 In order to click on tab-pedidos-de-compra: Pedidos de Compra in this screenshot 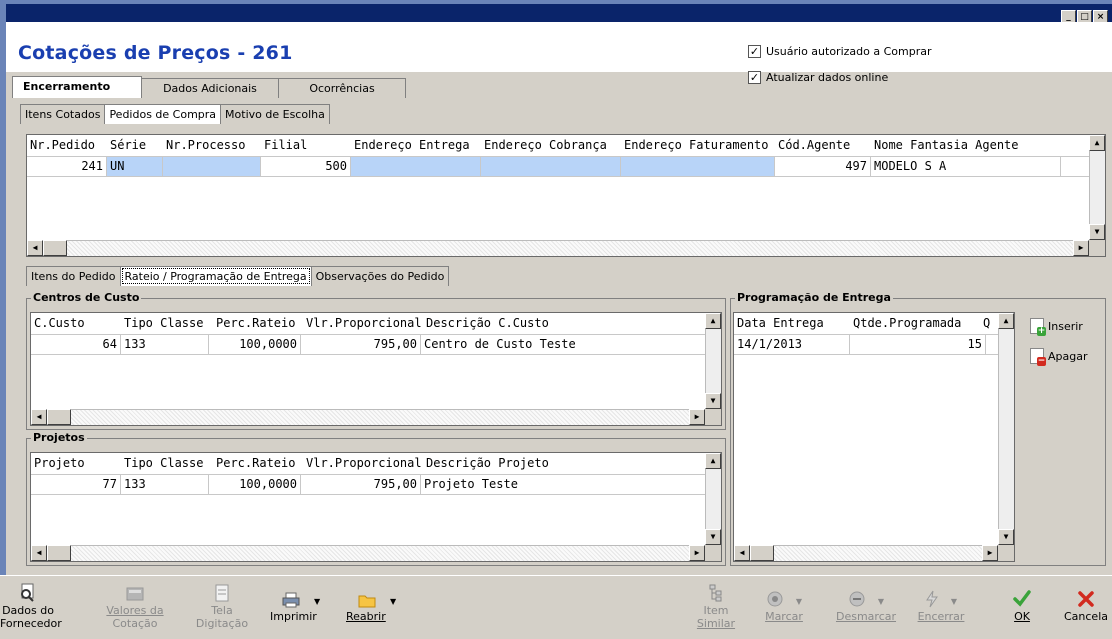, I will do `click(163, 114)`.